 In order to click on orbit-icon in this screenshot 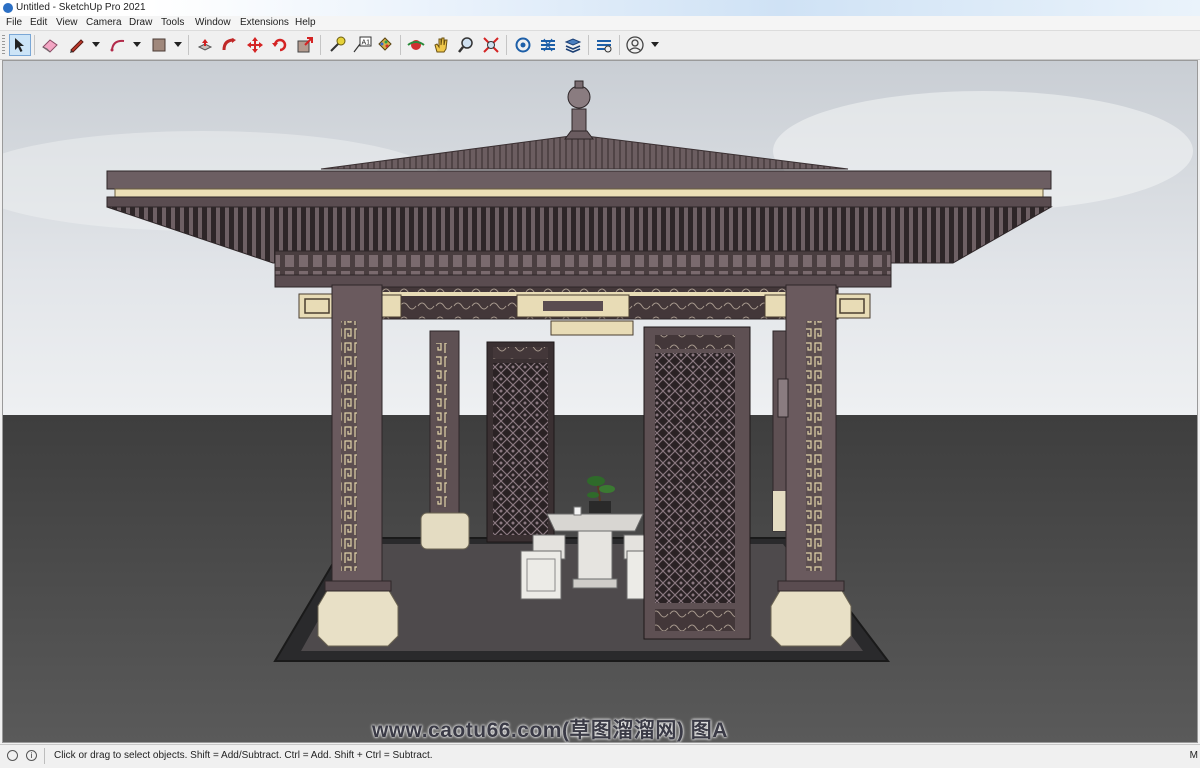, I will do `click(416, 45)`.